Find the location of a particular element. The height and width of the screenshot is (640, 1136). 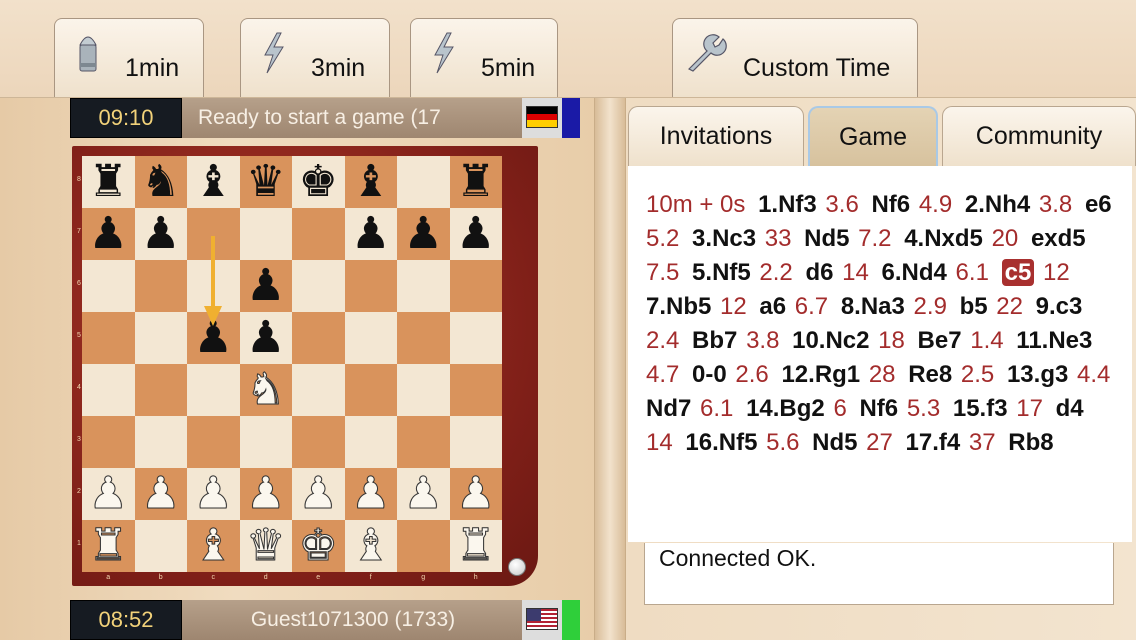

black-knight-icon: ♞ is located at coordinates (160, 182).